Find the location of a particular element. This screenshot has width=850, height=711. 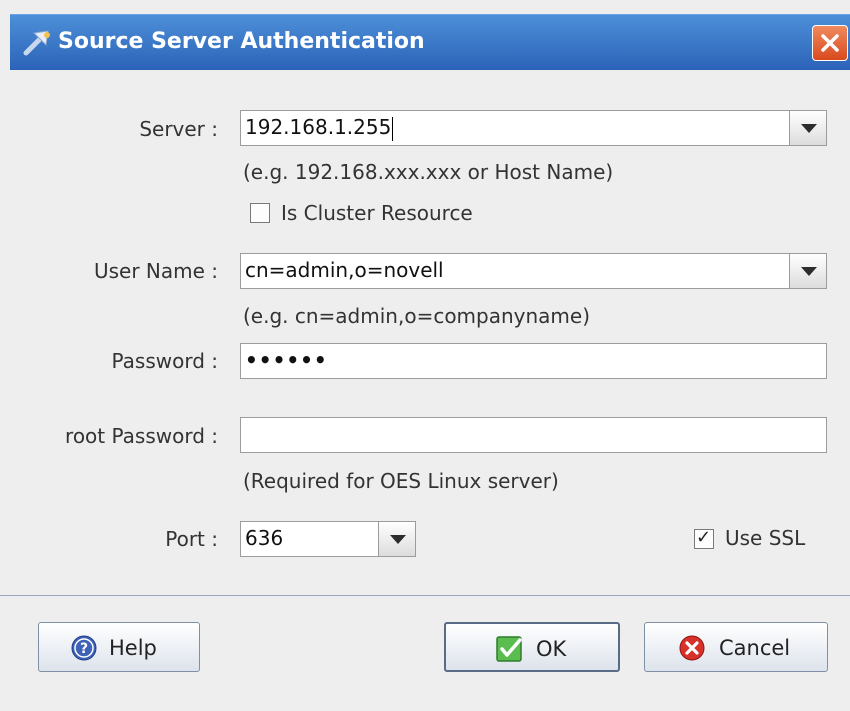

username-dropdown-button is located at coordinates (807, 271).